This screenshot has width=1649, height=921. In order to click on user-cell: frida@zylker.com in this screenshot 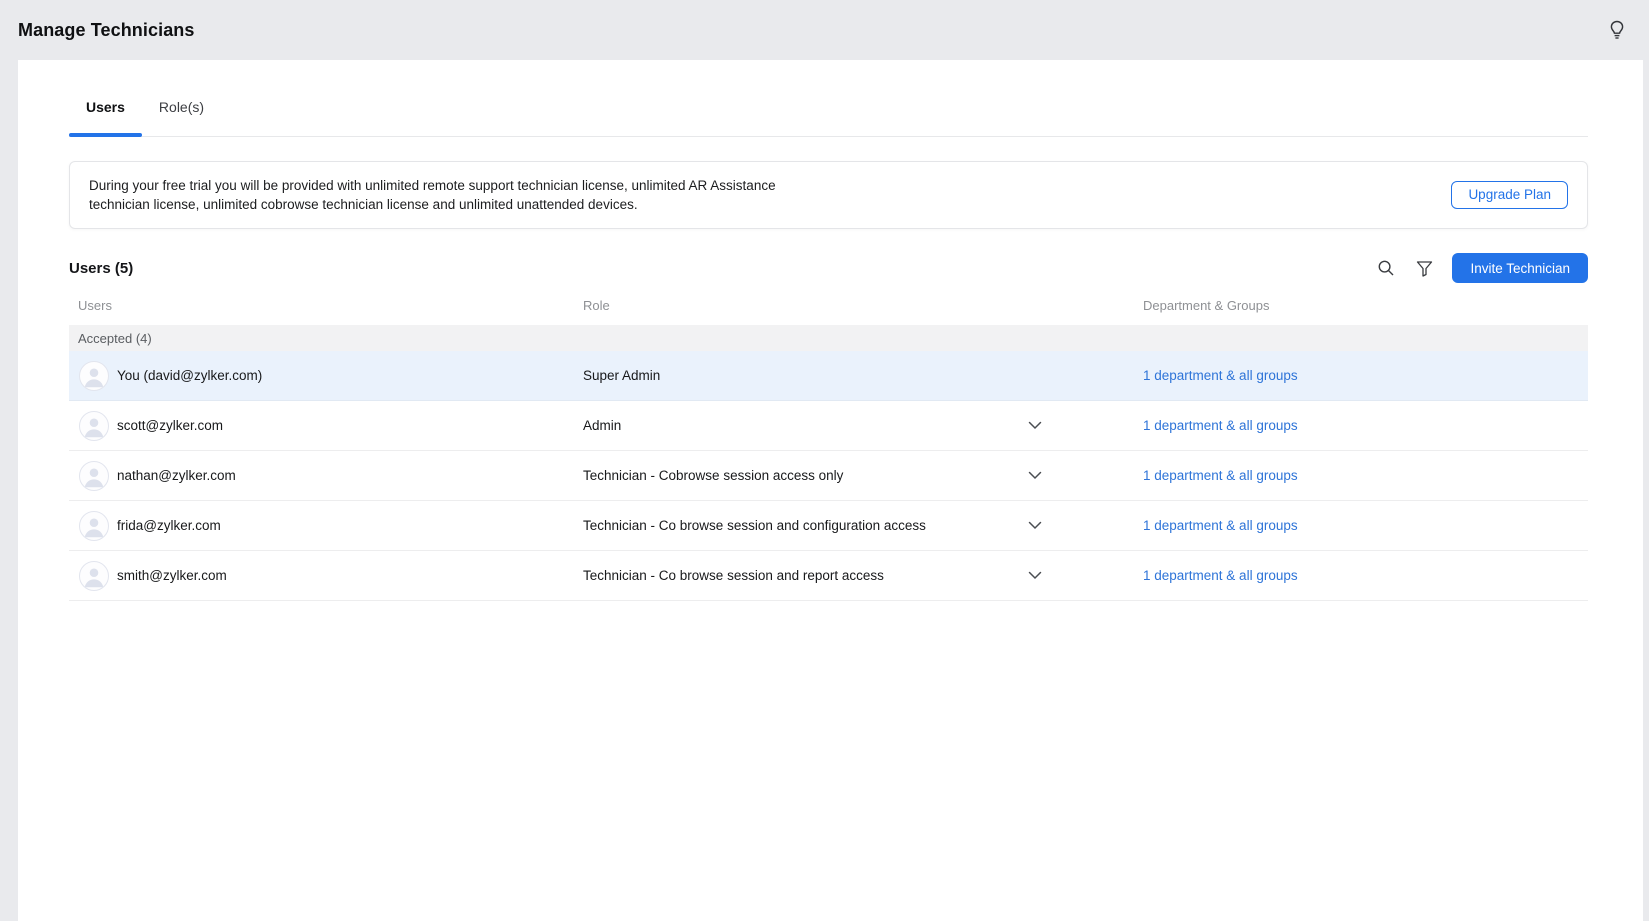, I will do `click(326, 525)`.